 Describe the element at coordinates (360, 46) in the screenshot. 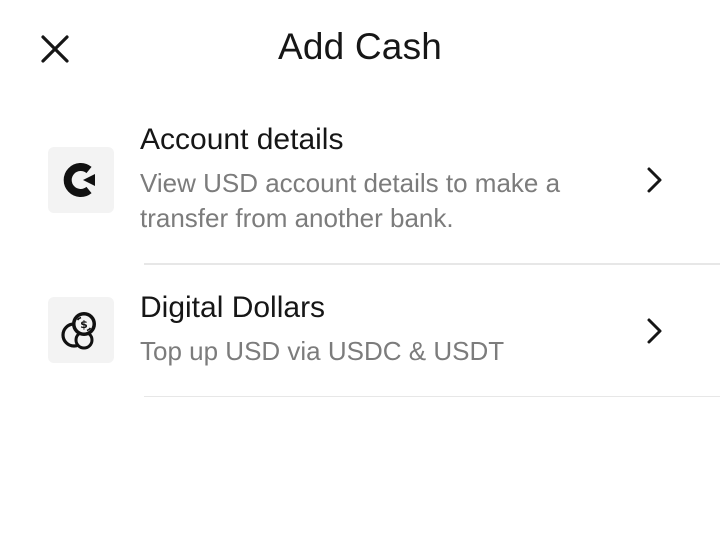

I see `page-title: Add Cash` at that location.